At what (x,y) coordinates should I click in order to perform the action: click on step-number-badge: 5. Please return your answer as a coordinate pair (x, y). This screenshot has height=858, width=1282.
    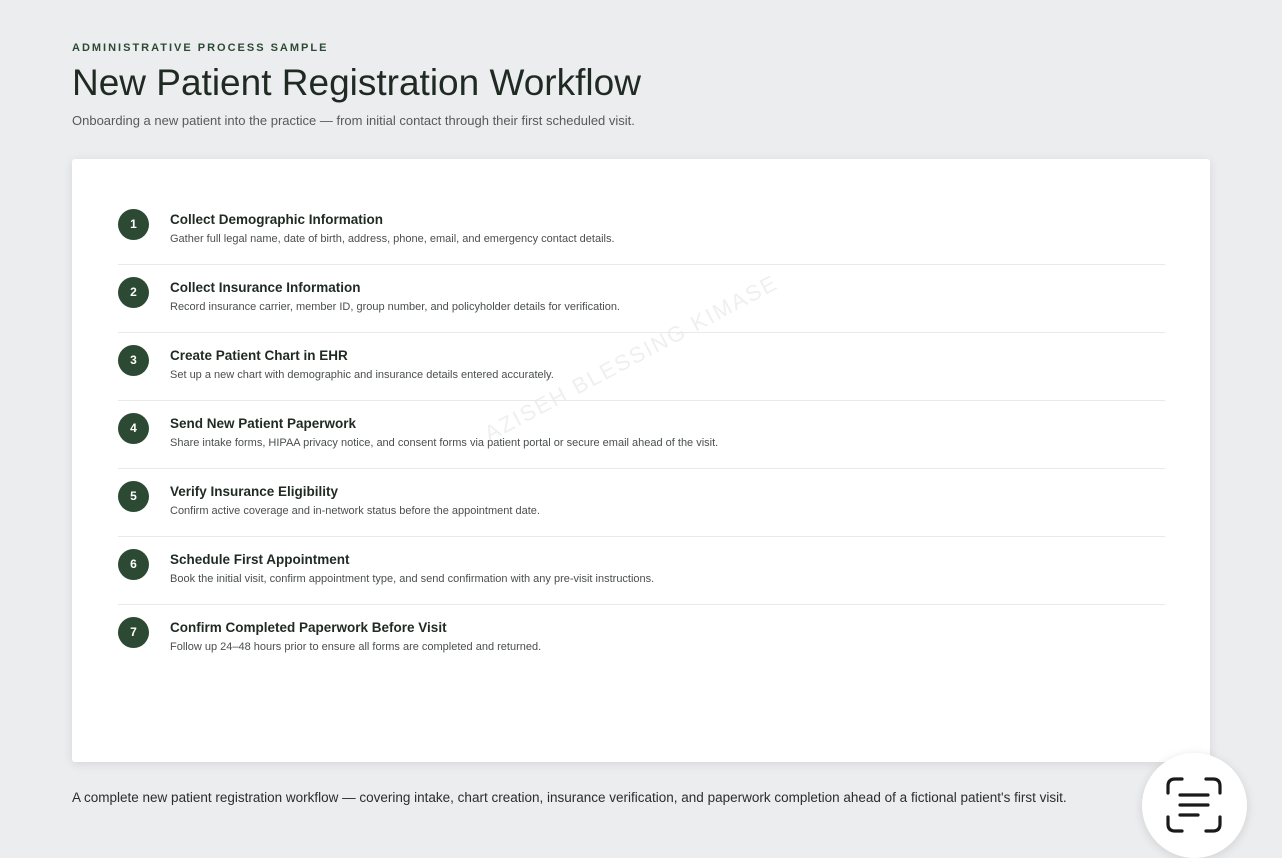
    Looking at the image, I should click on (133, 496).